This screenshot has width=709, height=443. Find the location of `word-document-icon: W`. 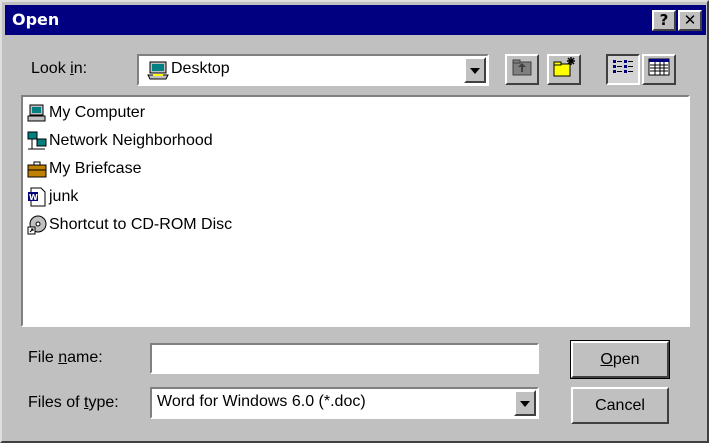

word-document-icon: W is located at coordinates (37, 197).